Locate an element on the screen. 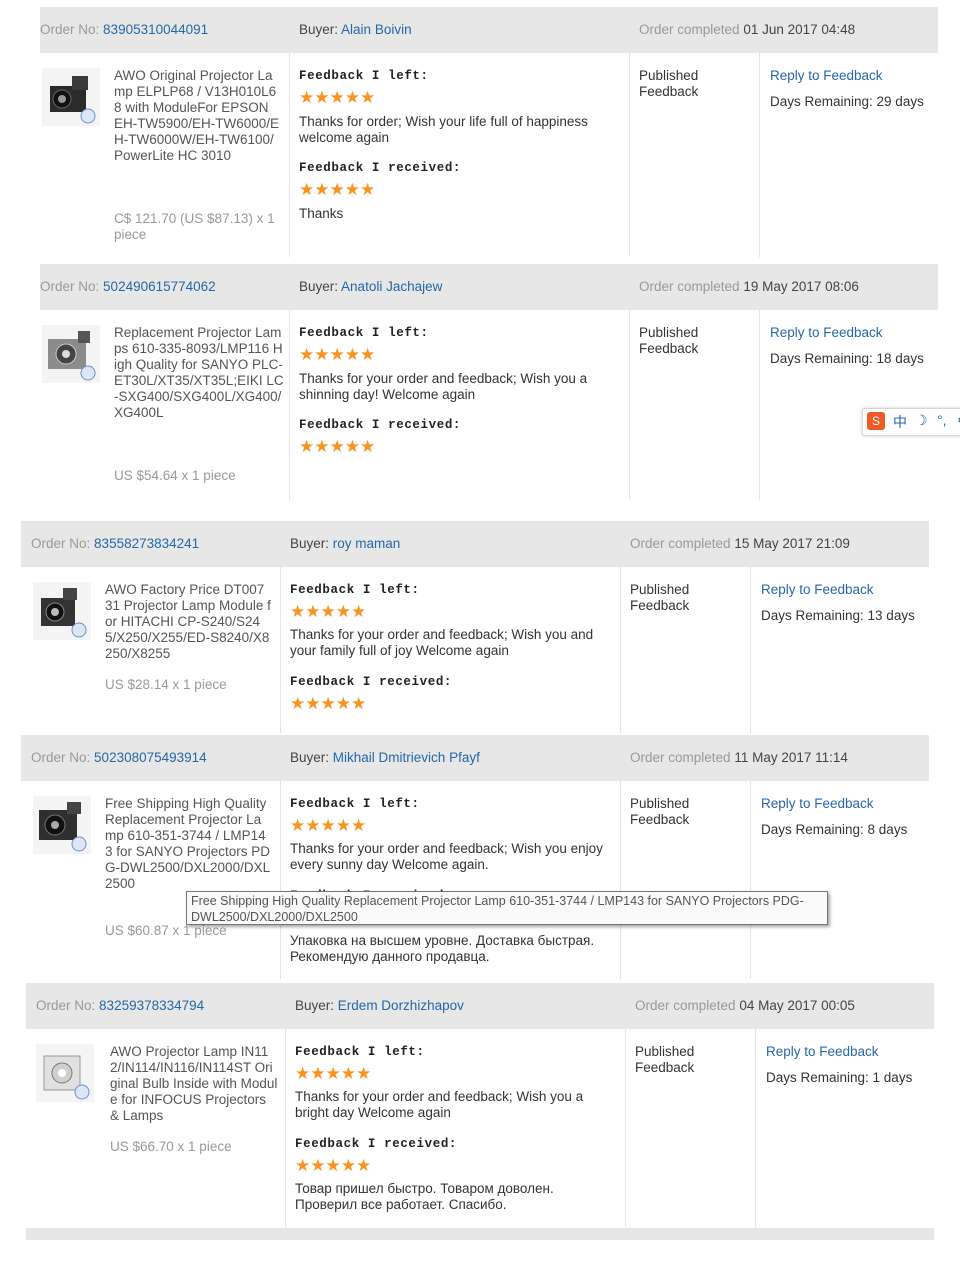 The image size is (960, 1277). order-no-link: 502490615774062 is located at coordinates (159, 286).